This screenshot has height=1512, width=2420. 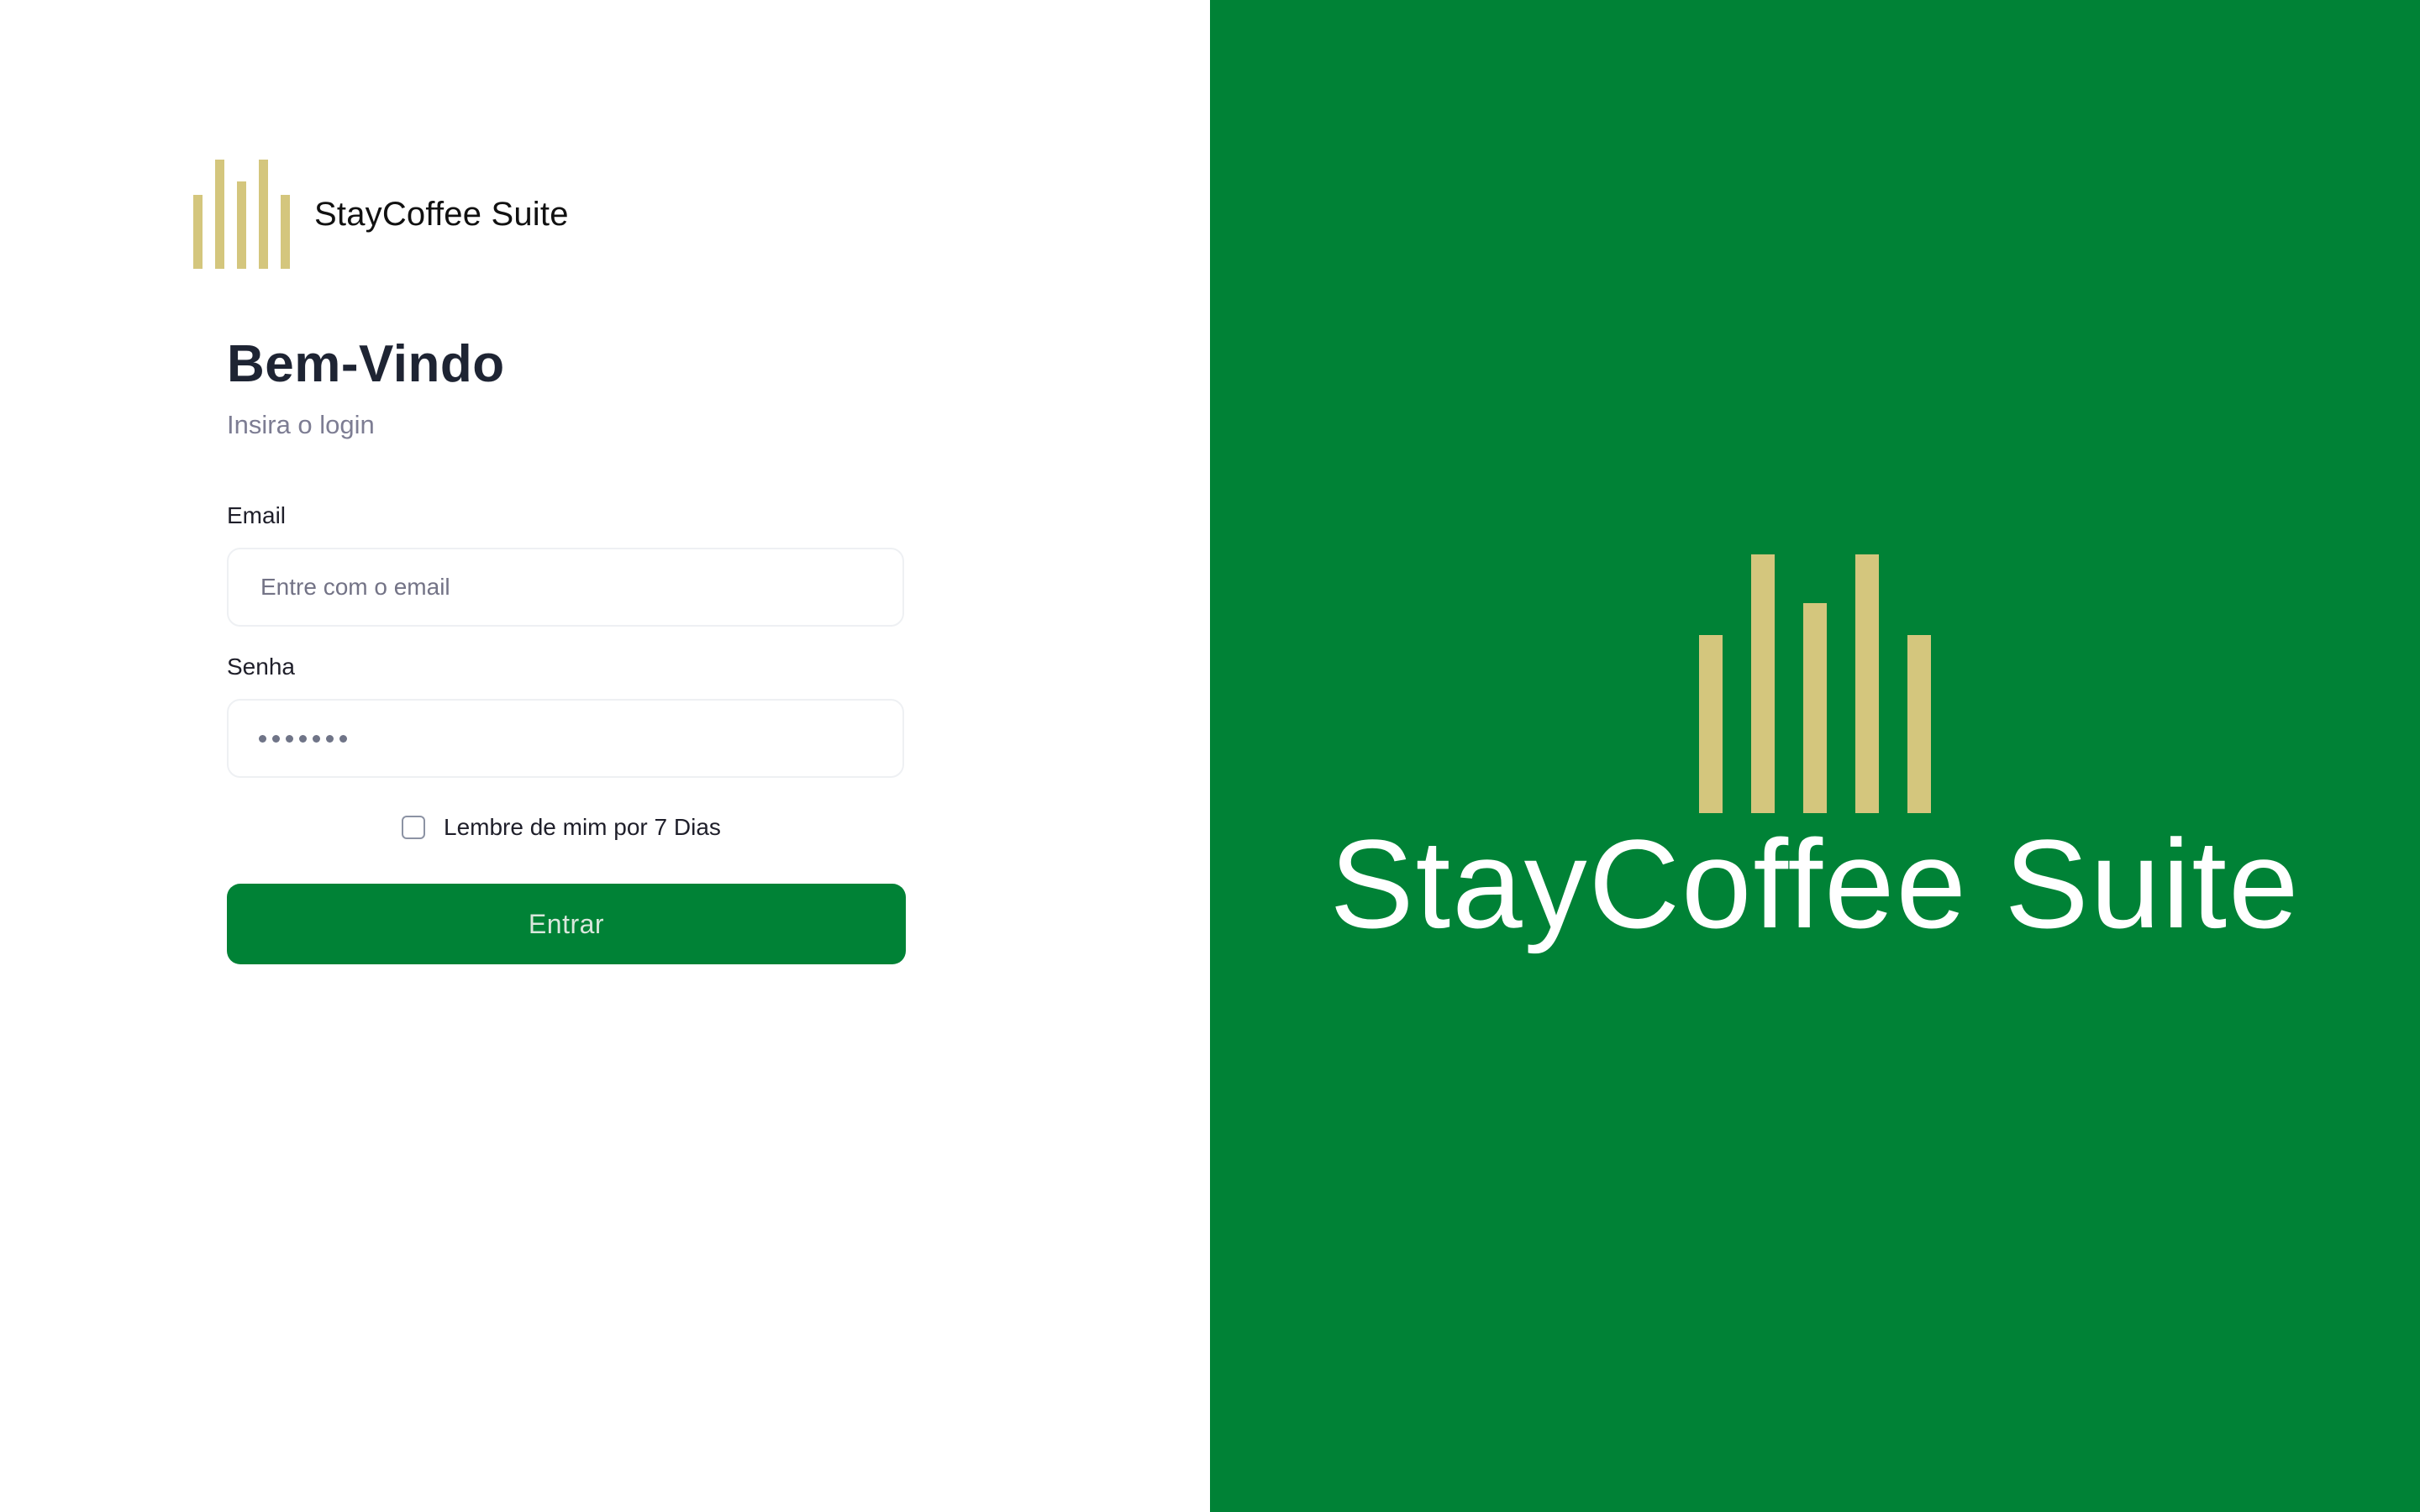 What do you see at coordinates (257, 515) in the screenshot?
I see `email-label: Email` at bounding box center [257, 515].